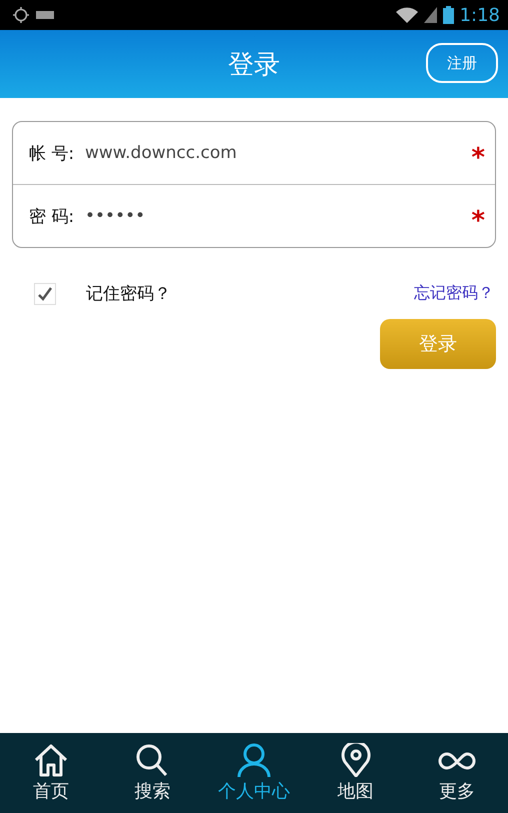  Describe the element at coordinates (21, 15) in the screenshot. I see `location-icon` at that location.